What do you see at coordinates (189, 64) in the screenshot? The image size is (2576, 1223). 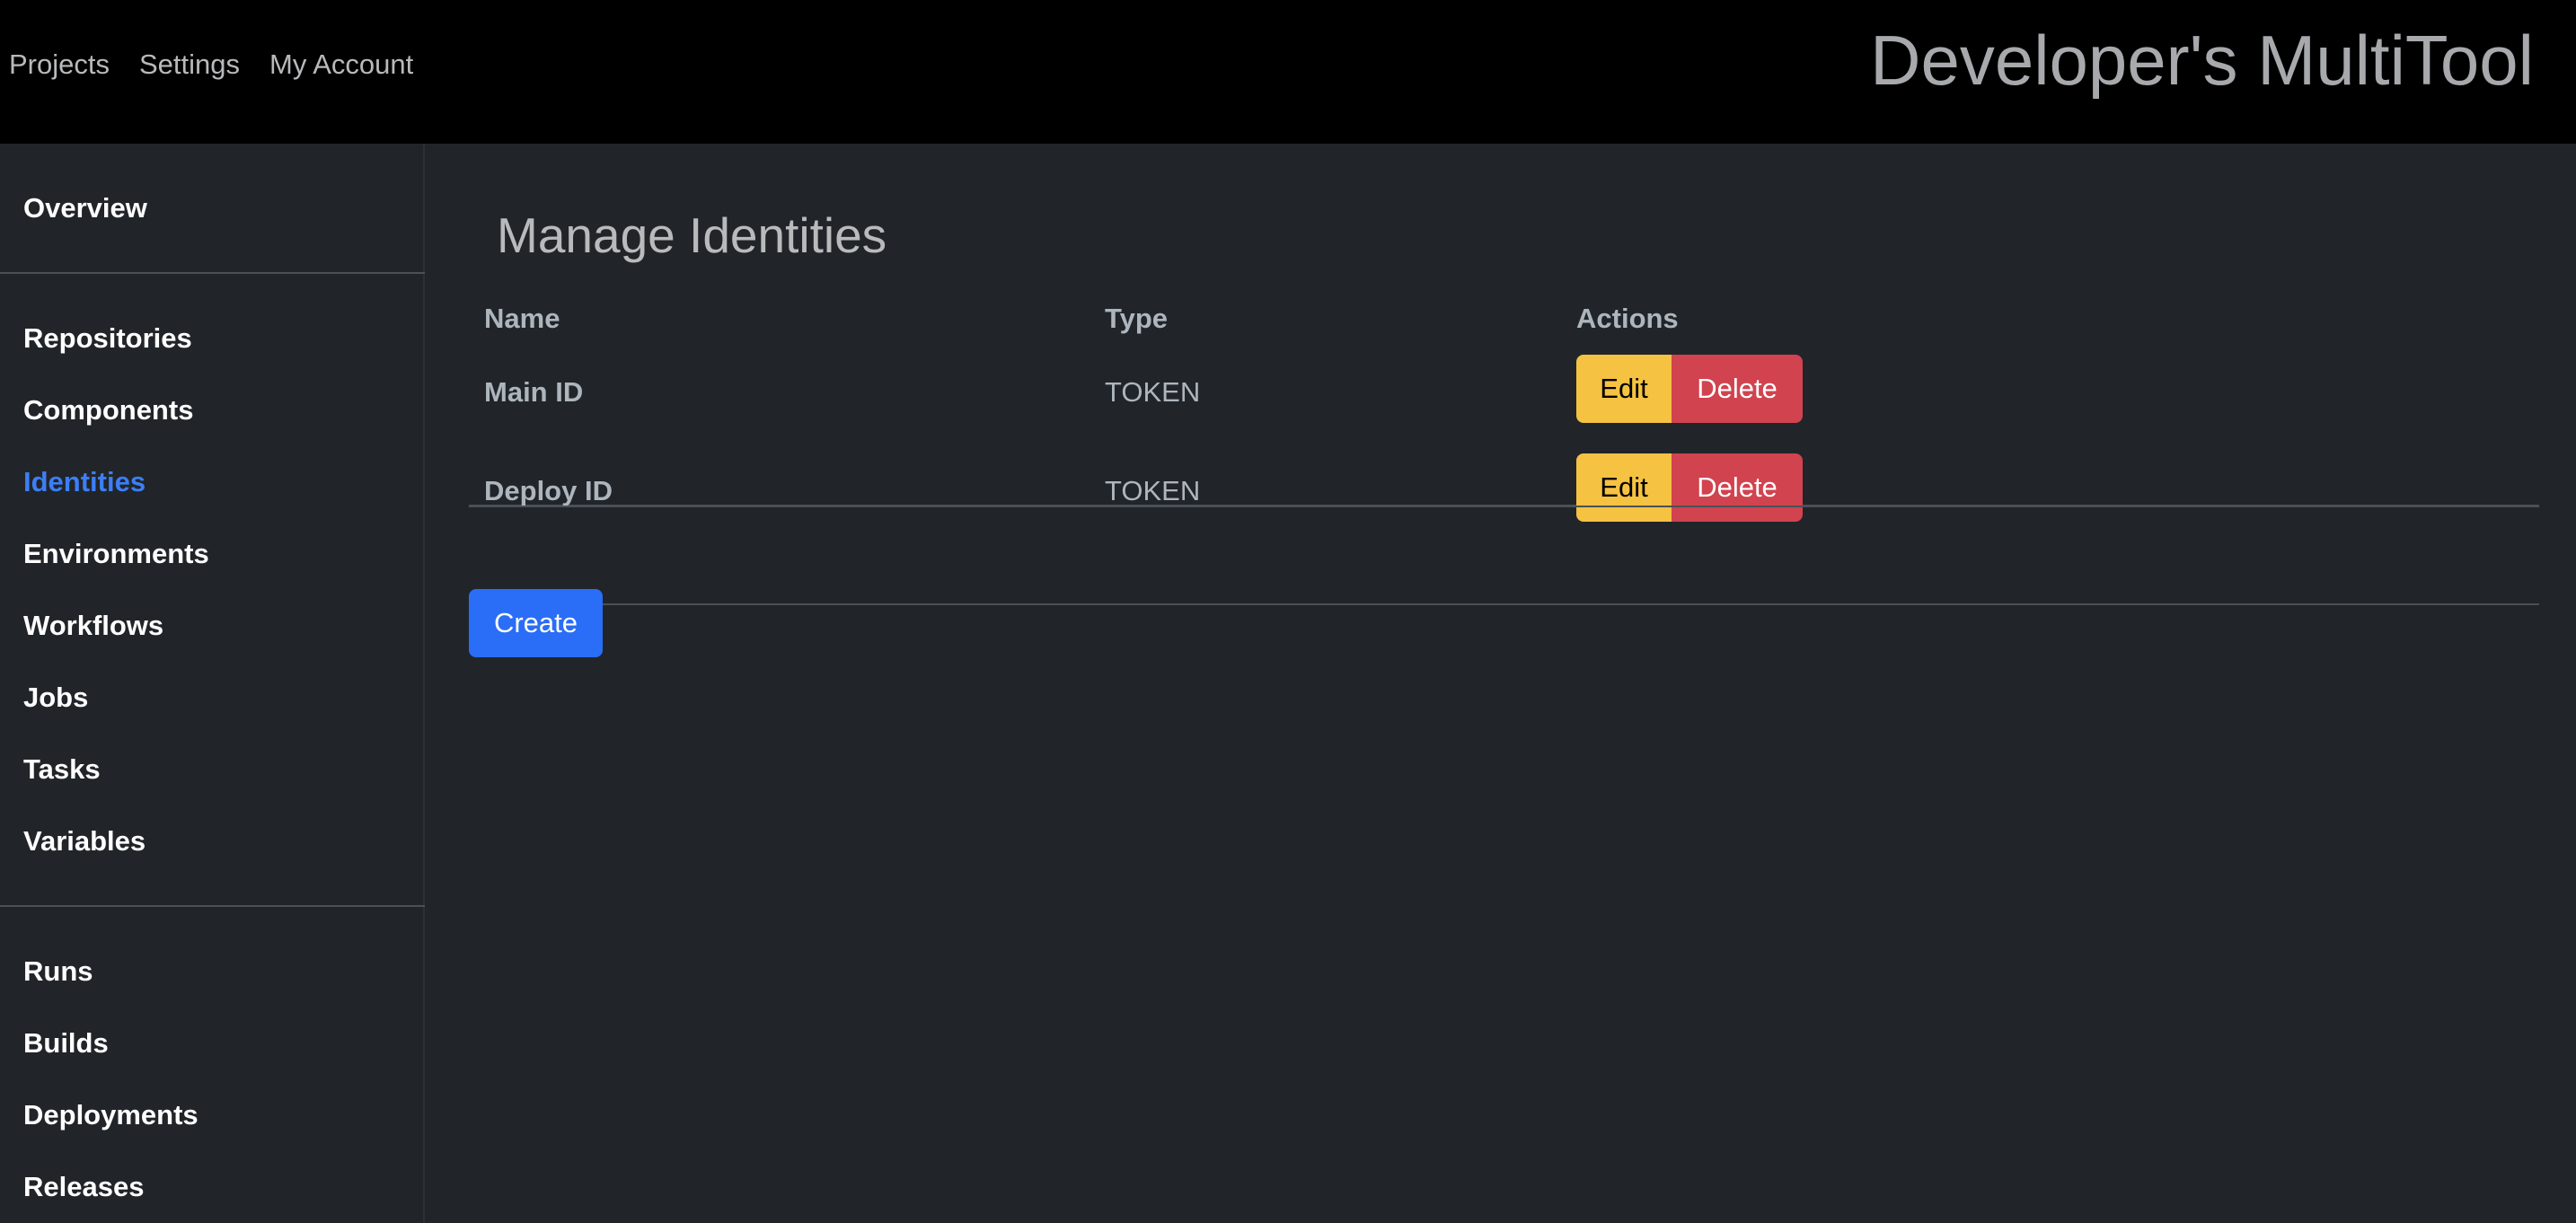 I see `nav-settings-link: Settings` at bounding box center [189, 64].